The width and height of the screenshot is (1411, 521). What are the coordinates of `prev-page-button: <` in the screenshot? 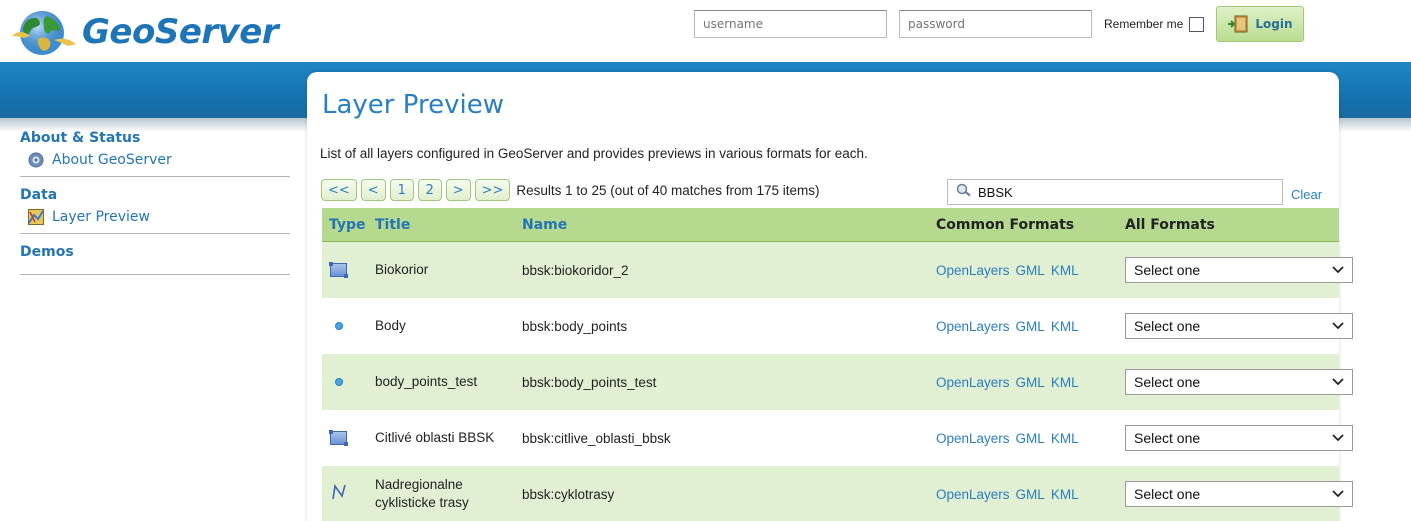 It's located at (373, 190).